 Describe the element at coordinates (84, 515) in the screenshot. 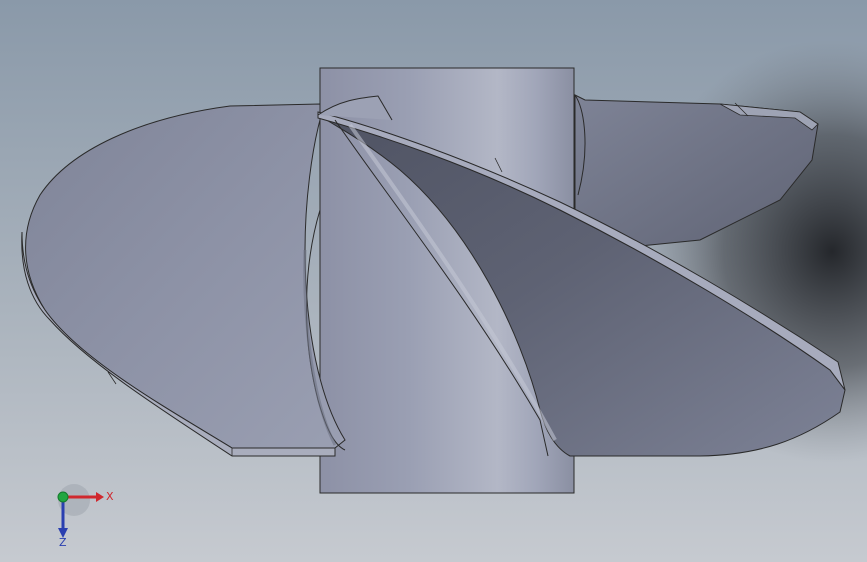

I see `coordinate-triad: X Z` at that location.